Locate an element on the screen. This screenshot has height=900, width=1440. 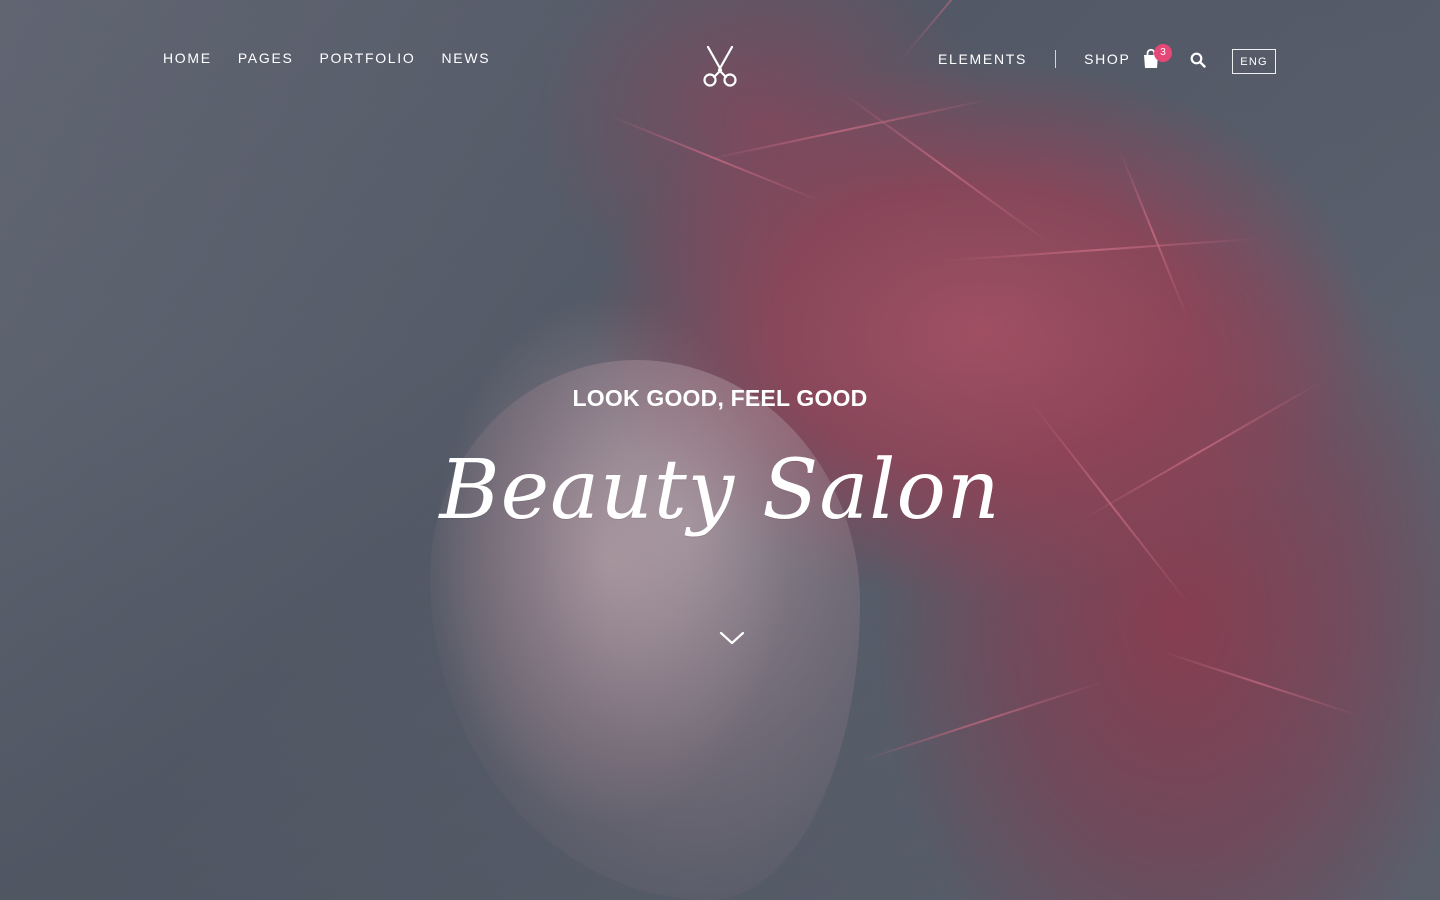
nav-portfolio-link: PORTFOLIO is located at coordinates (368, 58).